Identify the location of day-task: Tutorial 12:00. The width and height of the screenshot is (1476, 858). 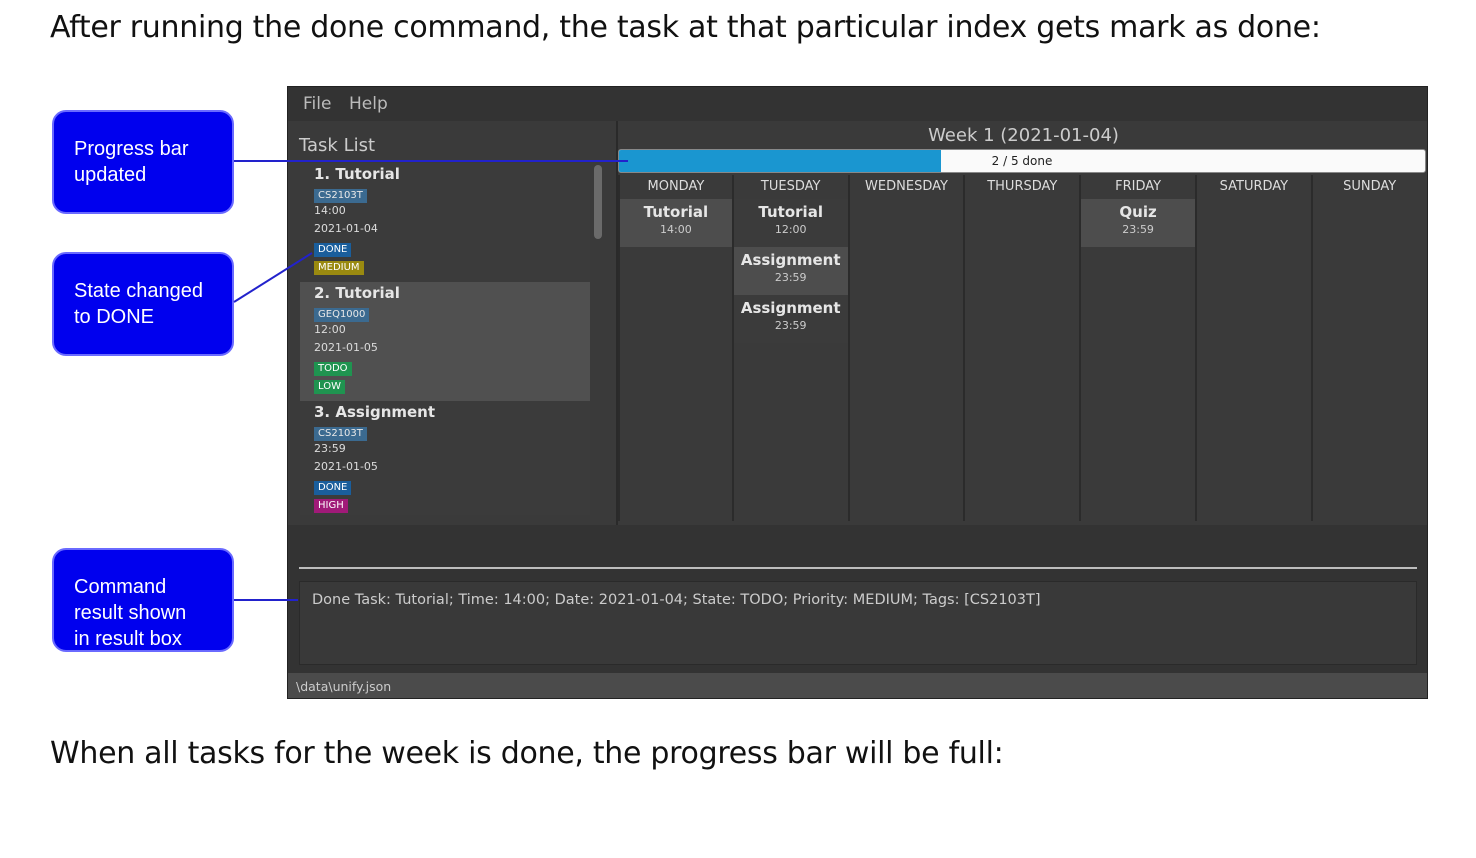
(790, 223).